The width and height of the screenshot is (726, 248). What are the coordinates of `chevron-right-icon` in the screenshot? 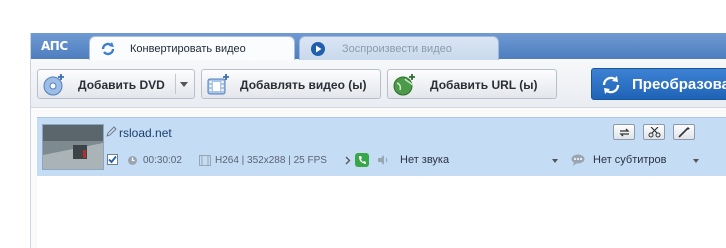 It's located at (348, 160).